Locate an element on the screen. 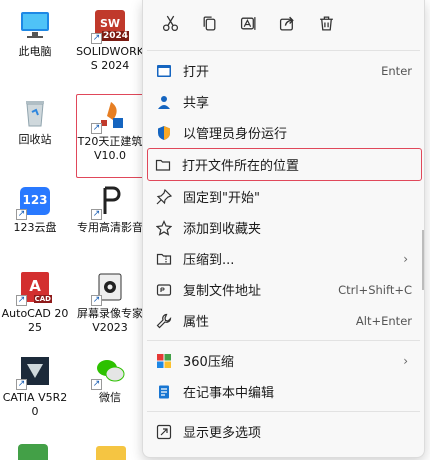  admin-shield-icon is located at coordinates (164, 132).